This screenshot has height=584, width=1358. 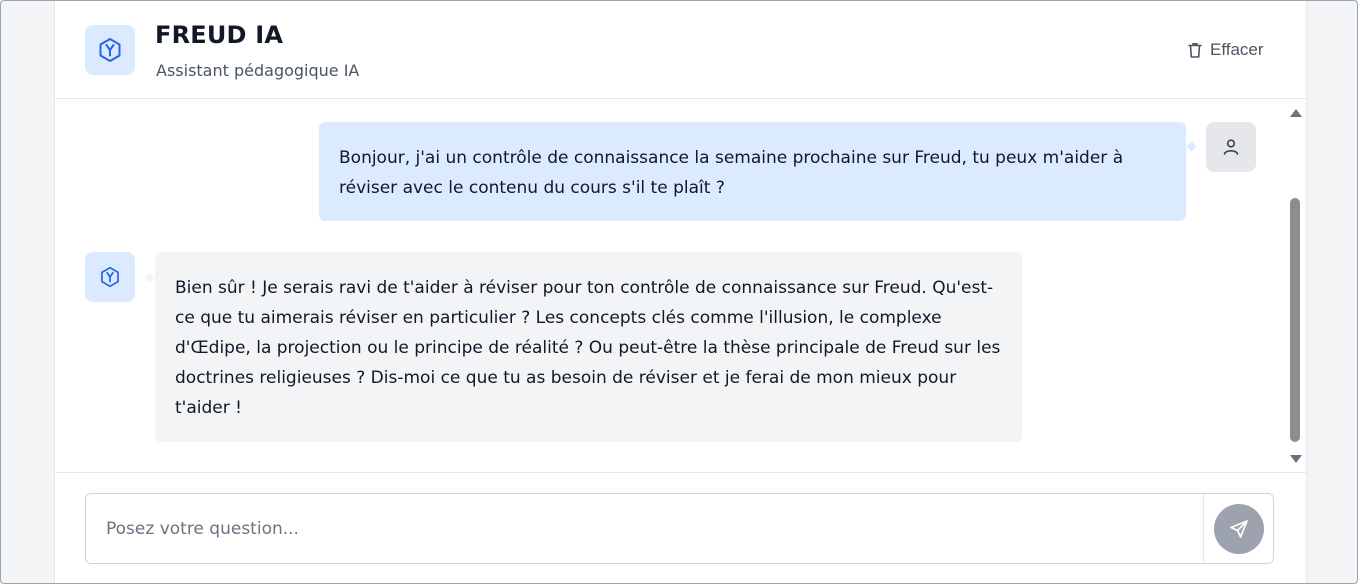 I want to click on app-title: FREUD IA, so click(x=219, y=35).